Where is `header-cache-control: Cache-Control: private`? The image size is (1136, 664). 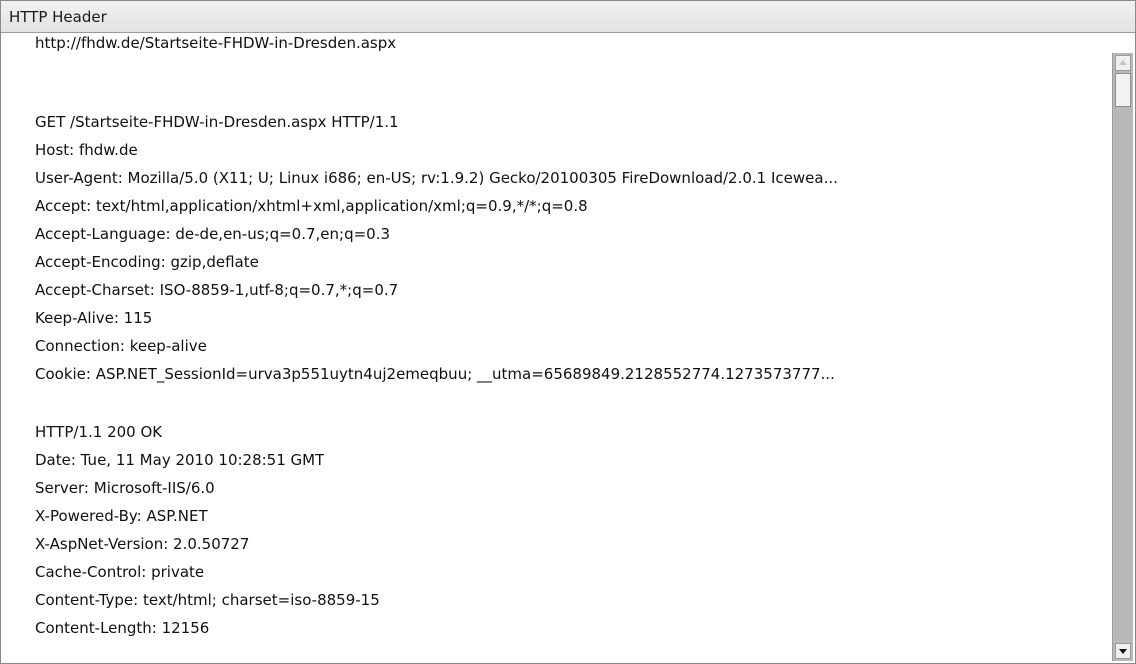 header-cache-control: Cache-Control: private is located at coordinates (120, 572).